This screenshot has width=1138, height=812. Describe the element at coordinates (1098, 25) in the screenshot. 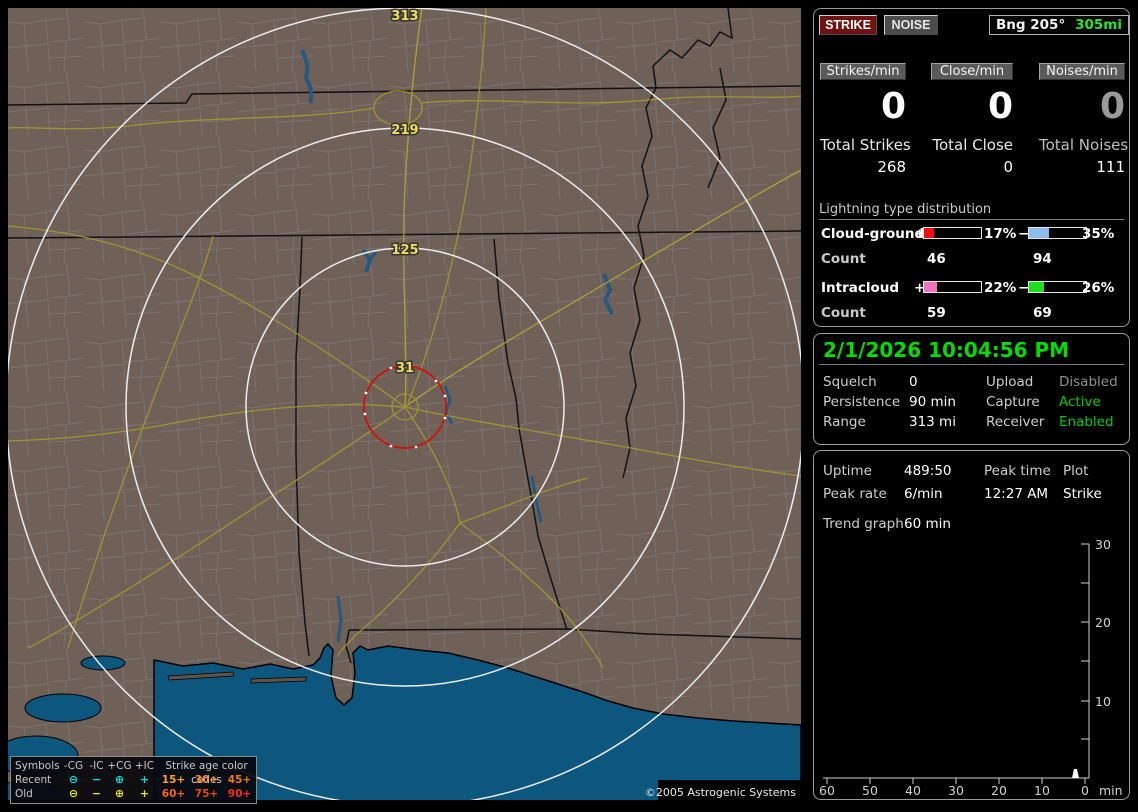

I see `bearing-range: 305mi` at that location.